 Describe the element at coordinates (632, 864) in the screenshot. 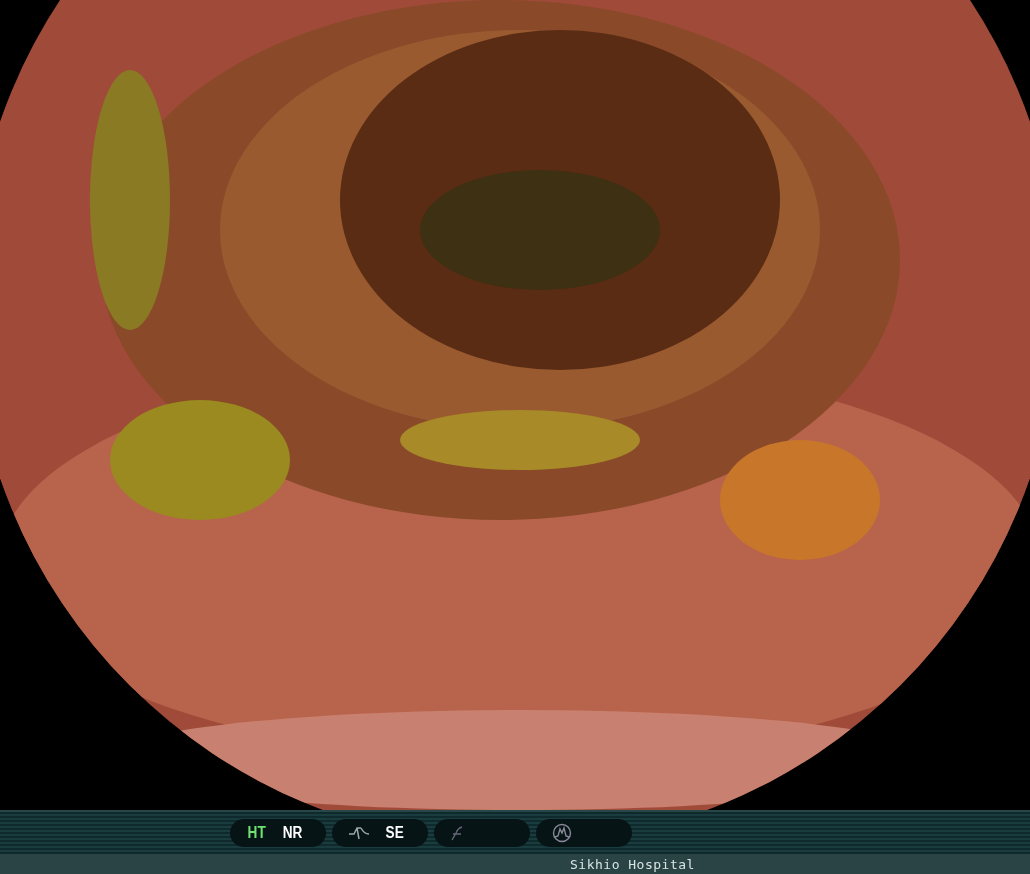

I see `hospital-name: Sikhio Hospital` at that location.